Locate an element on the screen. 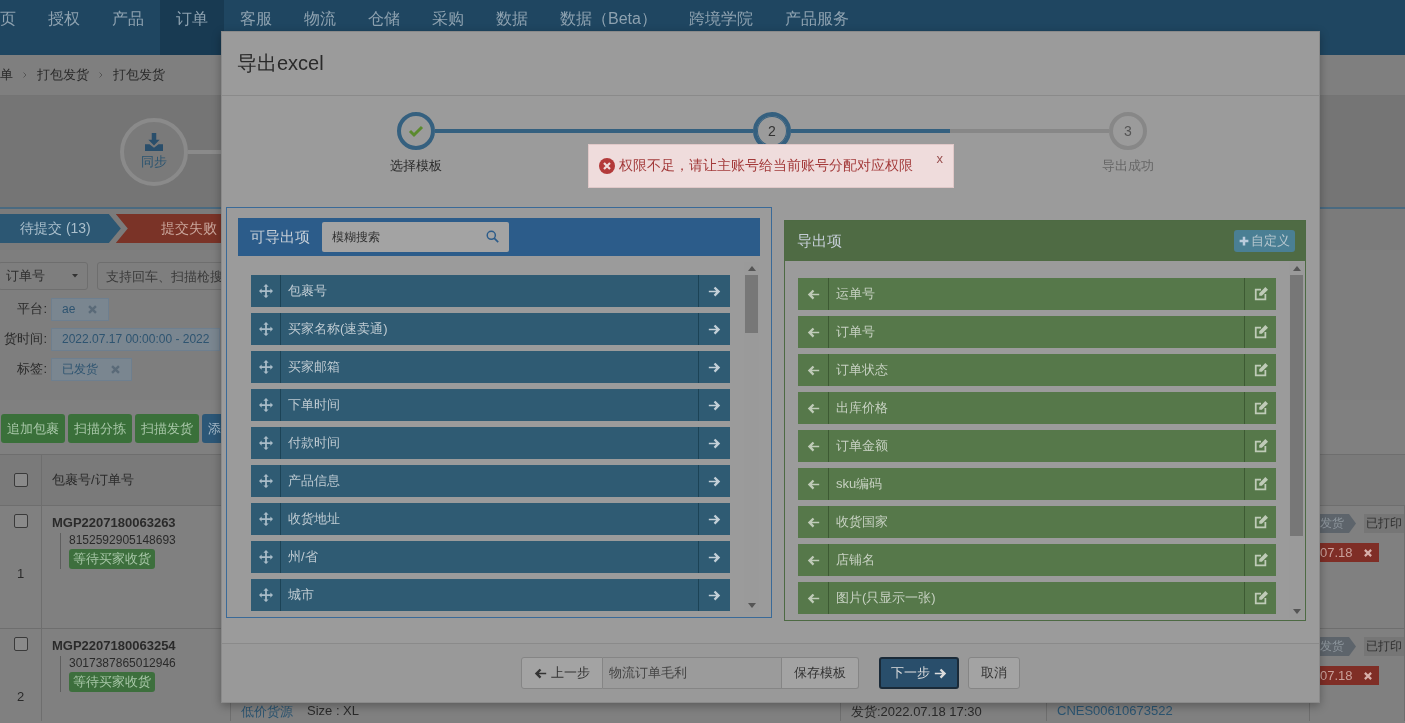 The image size is (1405, 723). breadcrumb-link: 单 is located at coordinates (6, 75).